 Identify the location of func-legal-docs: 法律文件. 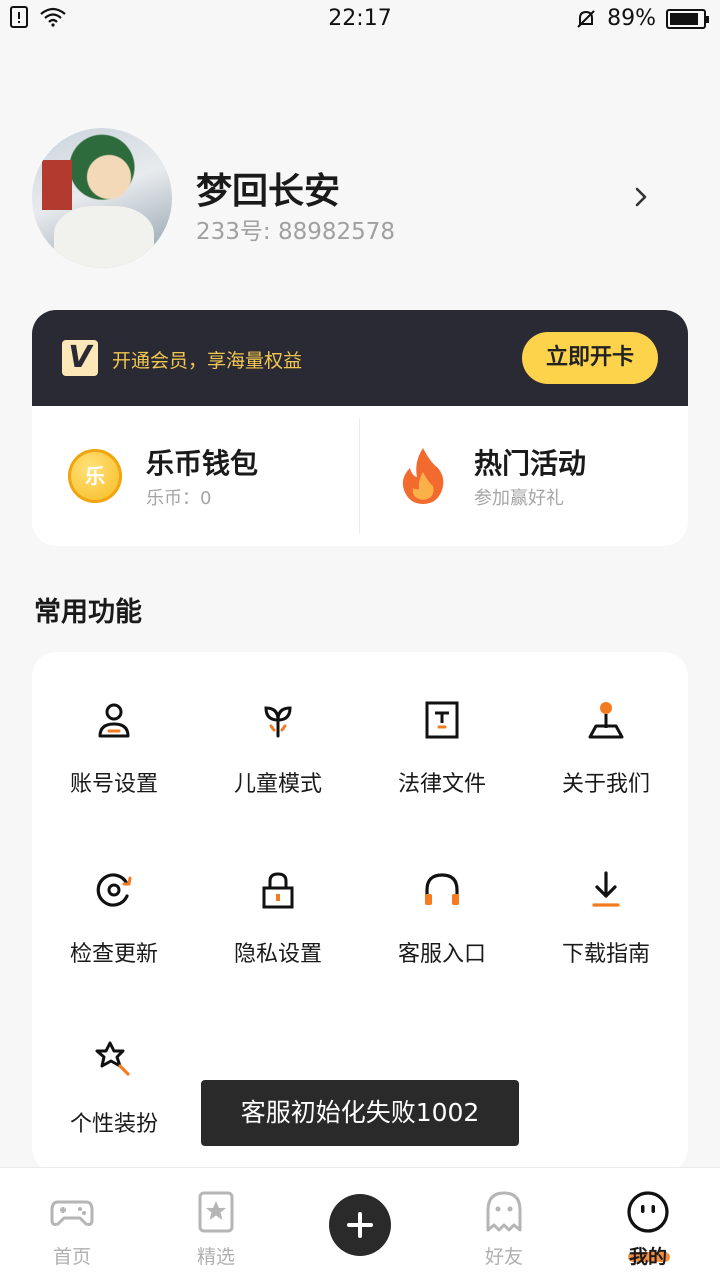
(442, 724).